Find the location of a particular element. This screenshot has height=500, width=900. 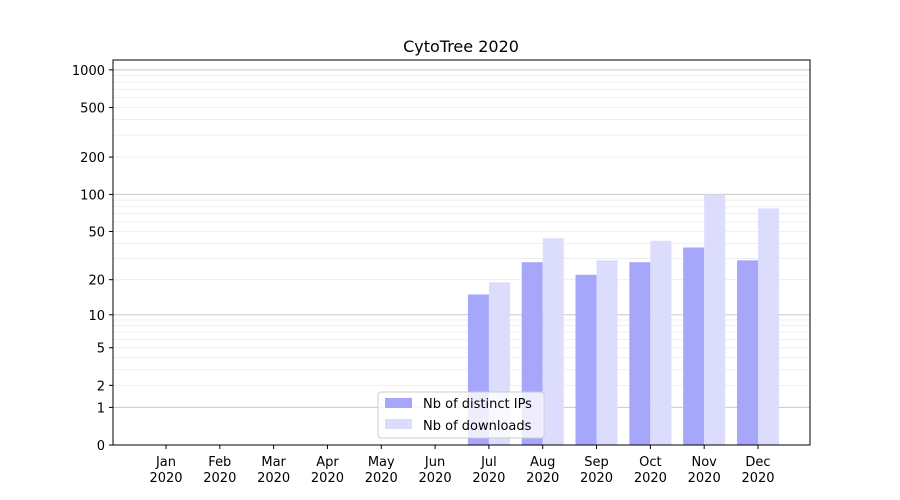

y-tick-label: 200 is located at coordinates (92, 158).